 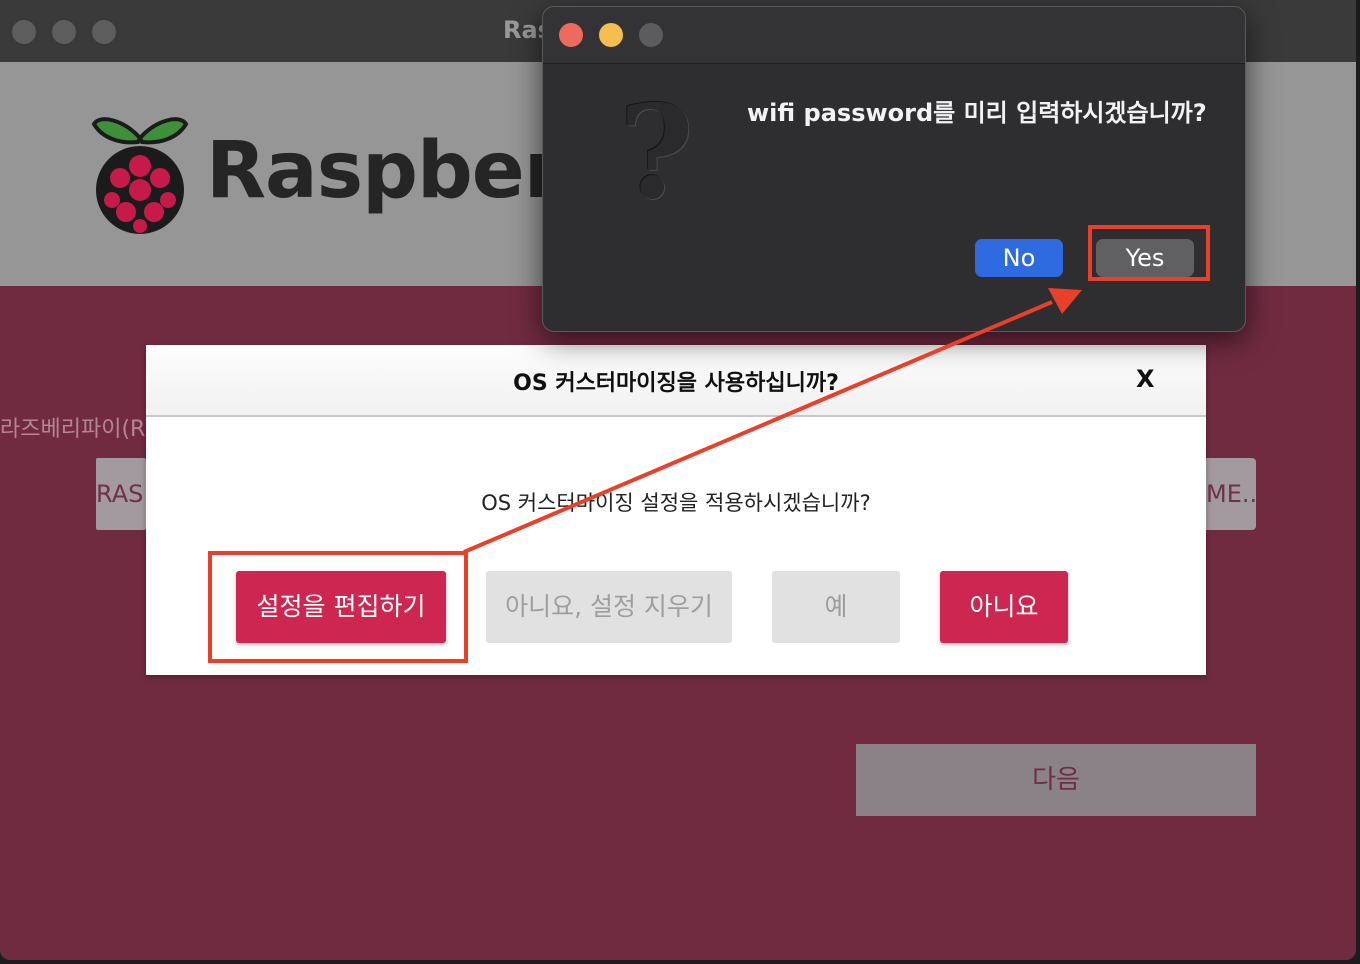 I want to click on annotation-arrow-icon, so click(x=772, y=421).